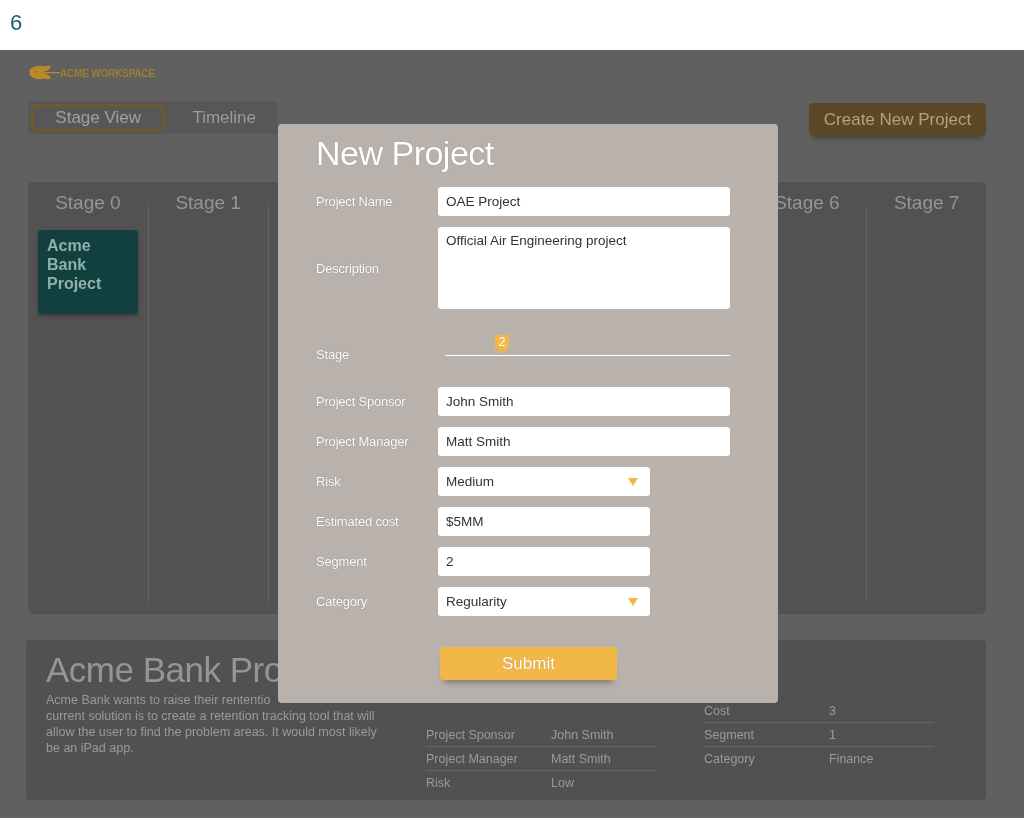  I want to click on page-number: 6, so click(16, 23).